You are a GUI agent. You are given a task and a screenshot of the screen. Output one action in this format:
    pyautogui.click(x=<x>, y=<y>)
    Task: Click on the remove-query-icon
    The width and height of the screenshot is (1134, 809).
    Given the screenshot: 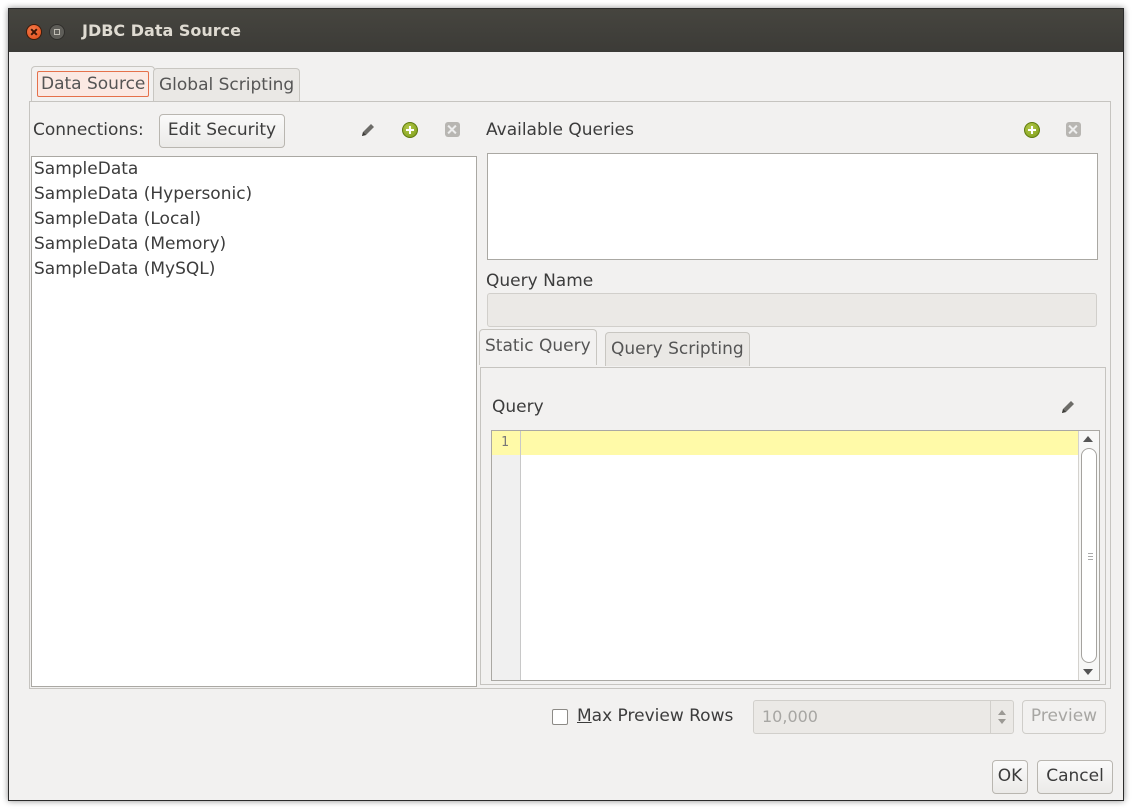 What is the action you would take?
    pyautogui.click(x=1073, y=129)
    